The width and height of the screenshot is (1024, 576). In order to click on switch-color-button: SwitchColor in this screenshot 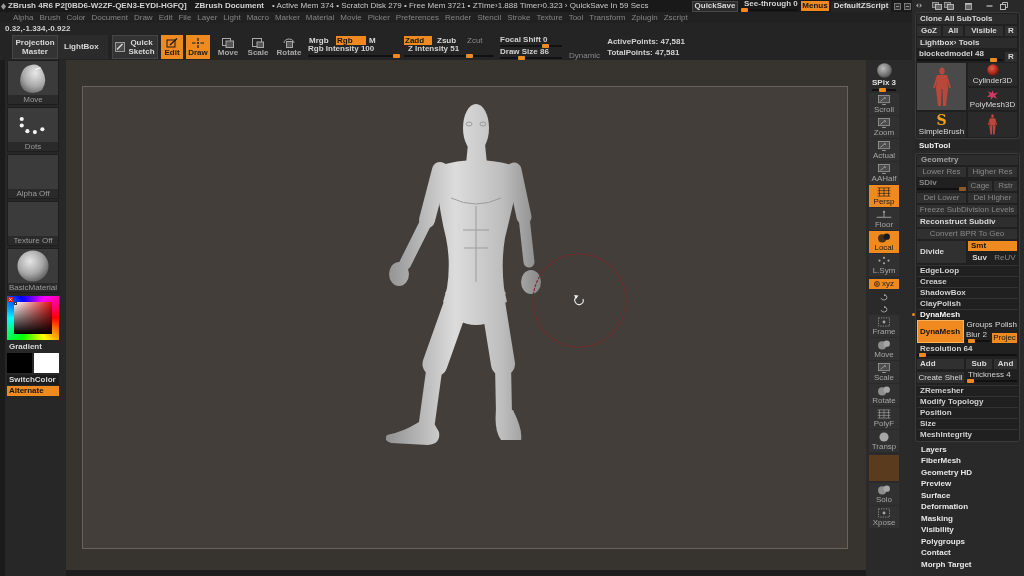, I will do `click(33, 380)`.